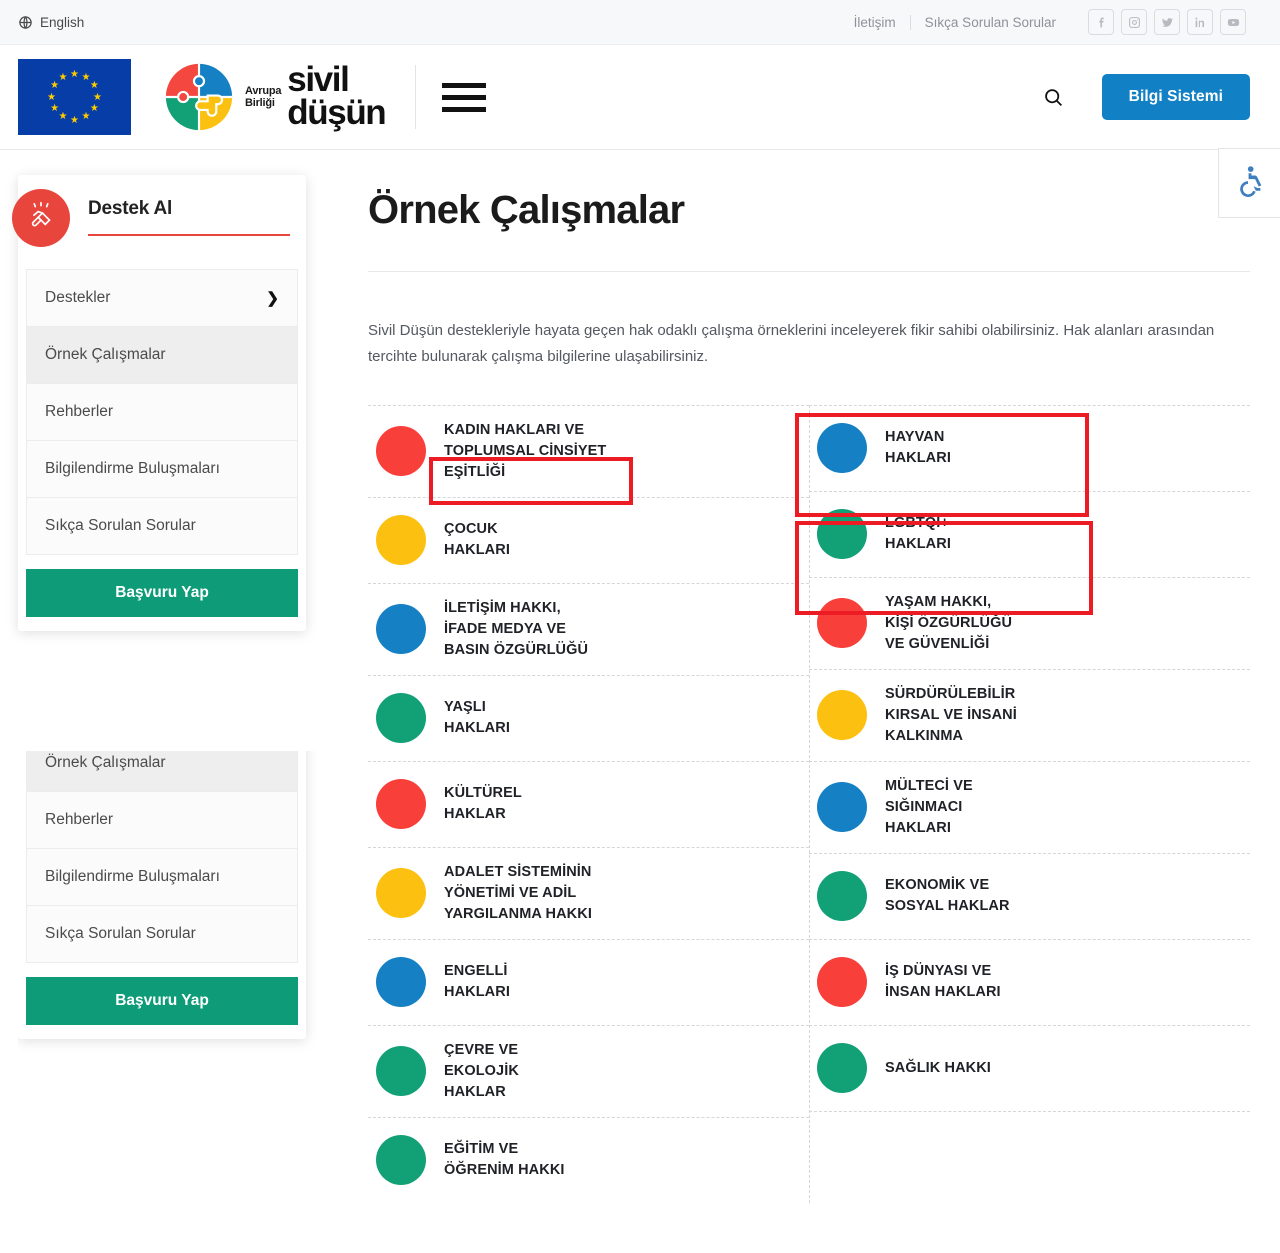 The width and height of the screenshot is (1280, 1253). Describe the element at coordinates (132, 468) in the screenshot. I see `sidebar-item-label: Bilgilendirme Buluşmaları` at that location.